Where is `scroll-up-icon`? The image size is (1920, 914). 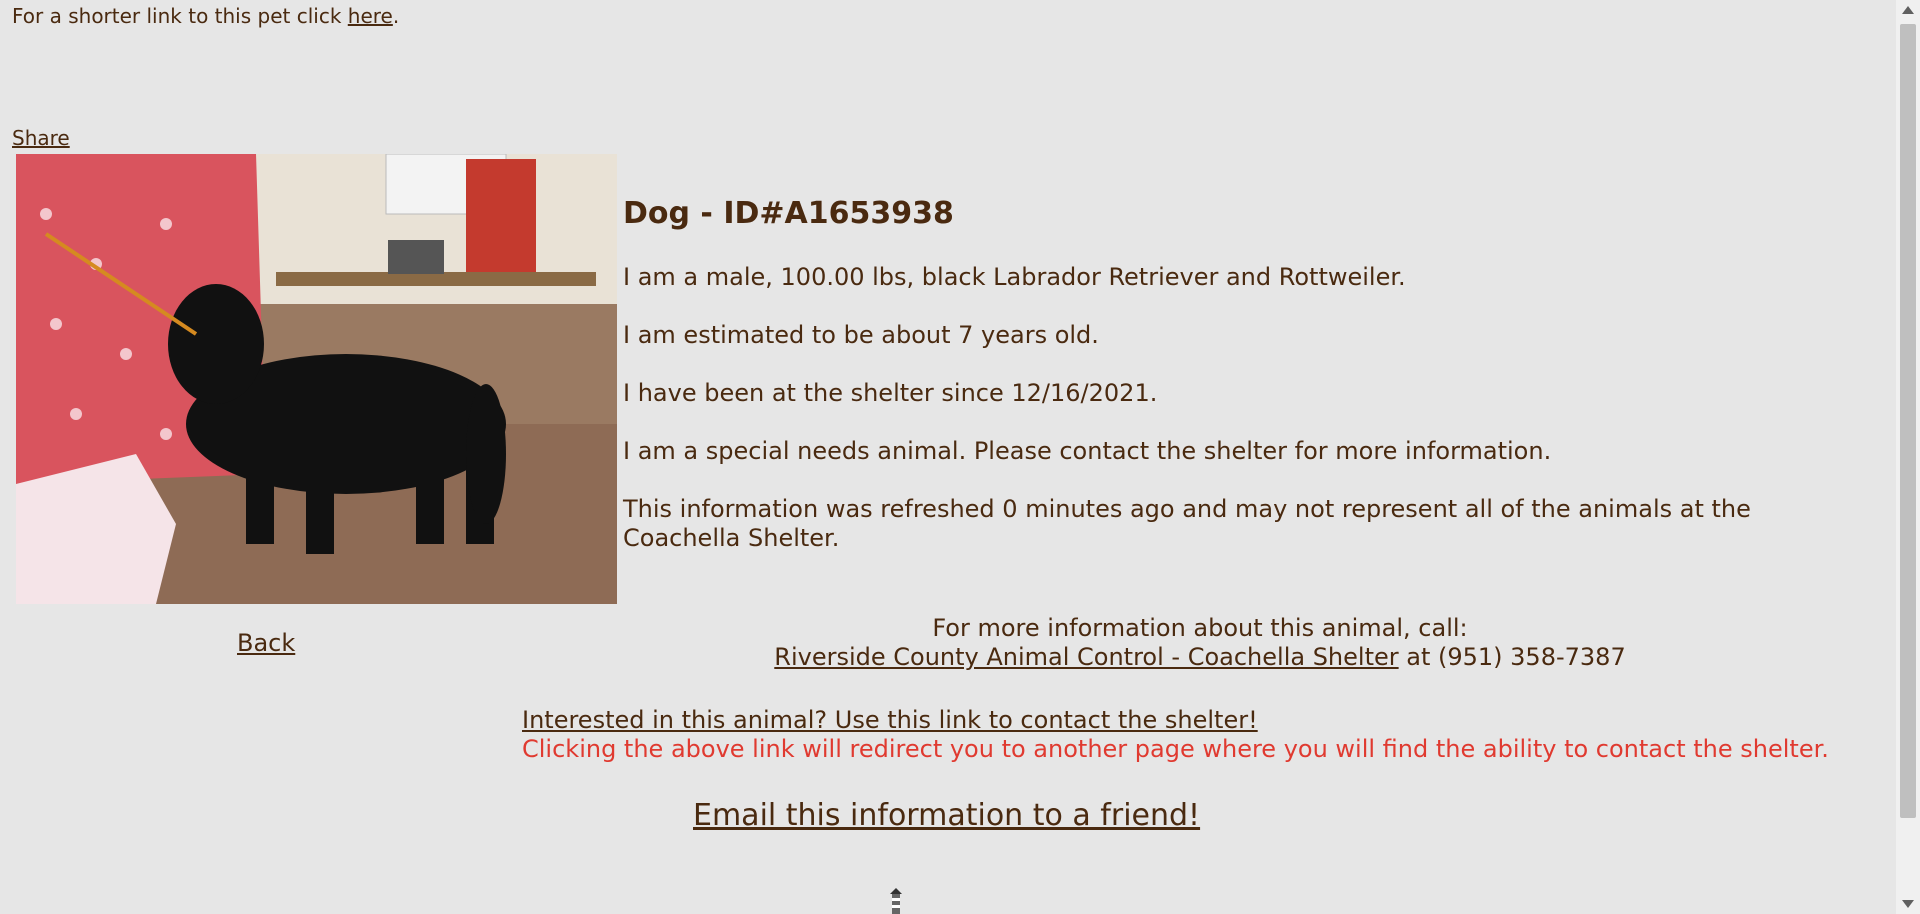
scroll-up-icon is located at coordinates (1908, 10).